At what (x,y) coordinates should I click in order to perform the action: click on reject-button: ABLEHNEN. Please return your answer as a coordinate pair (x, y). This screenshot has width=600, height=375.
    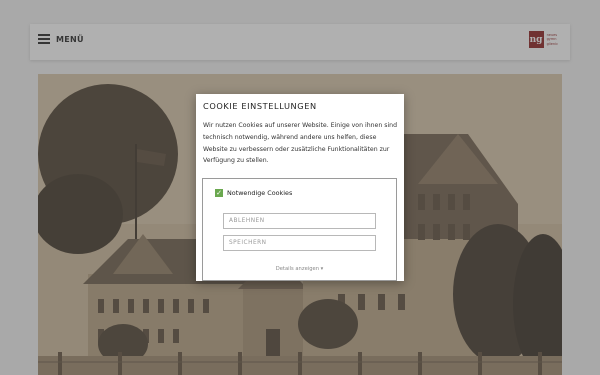
    Looking at the image, I should click on (299, 221).